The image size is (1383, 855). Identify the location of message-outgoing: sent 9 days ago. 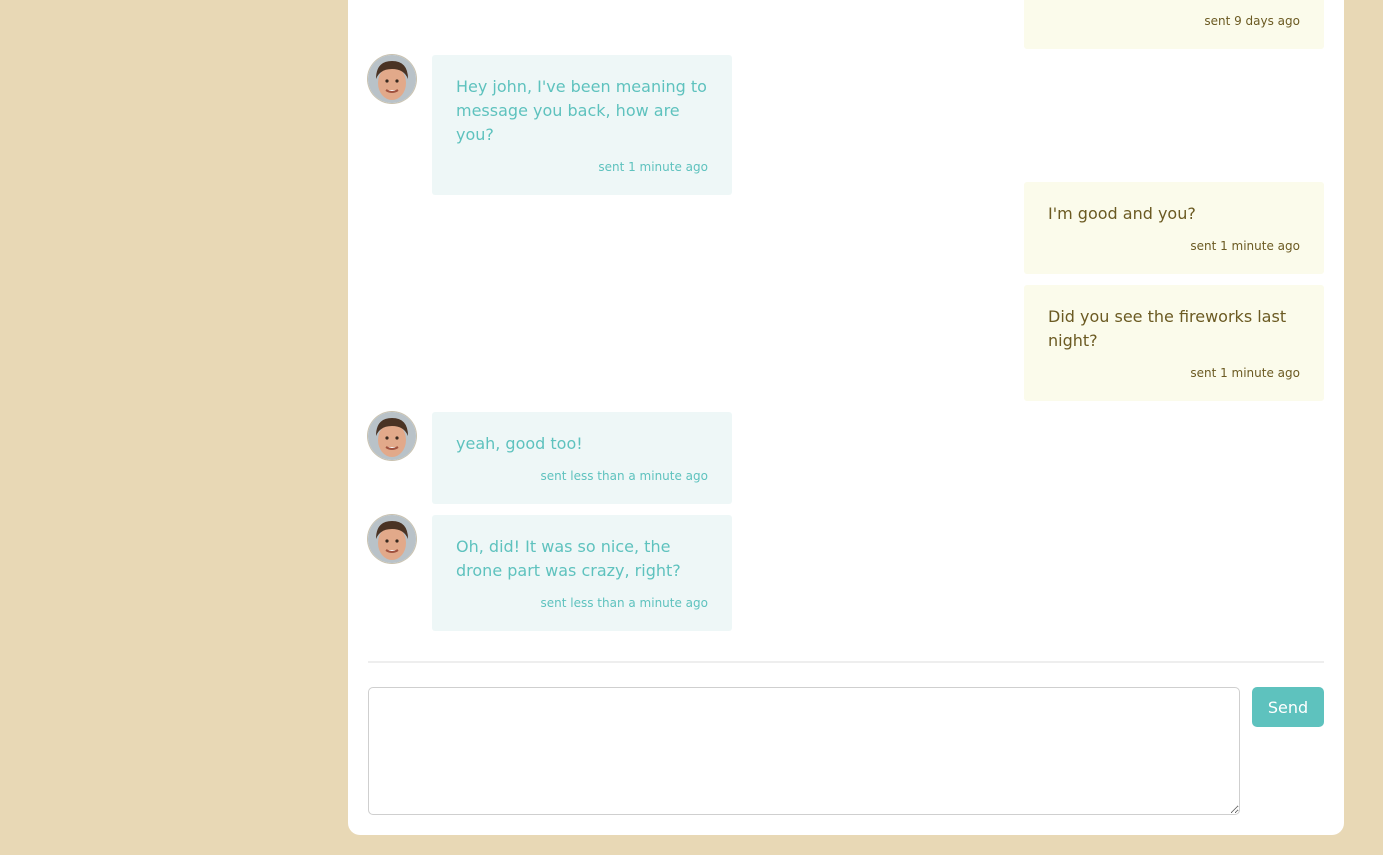
(1174, 24).